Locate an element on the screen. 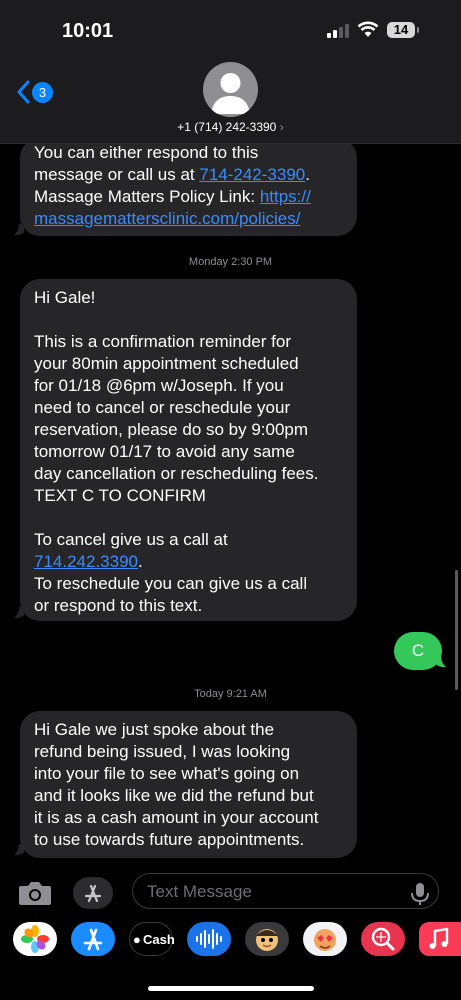 This screenshot has height=1000, width=461. app-store-app is located at coordinates (93, 939).